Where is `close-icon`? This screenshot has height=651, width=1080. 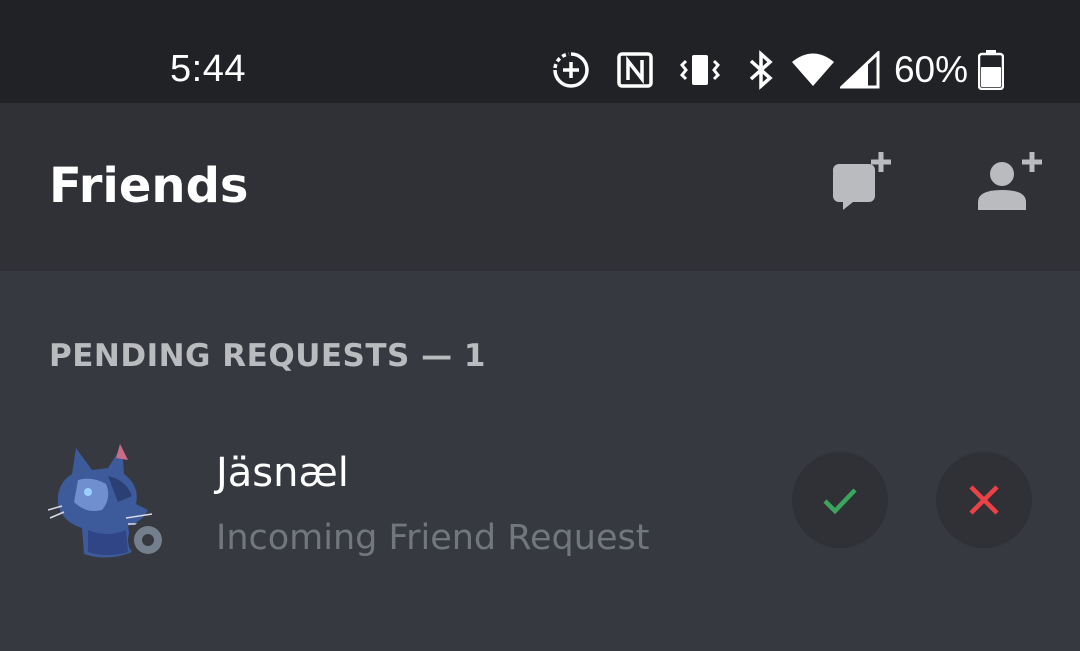
close-icon is located at coordinates (984, 500).